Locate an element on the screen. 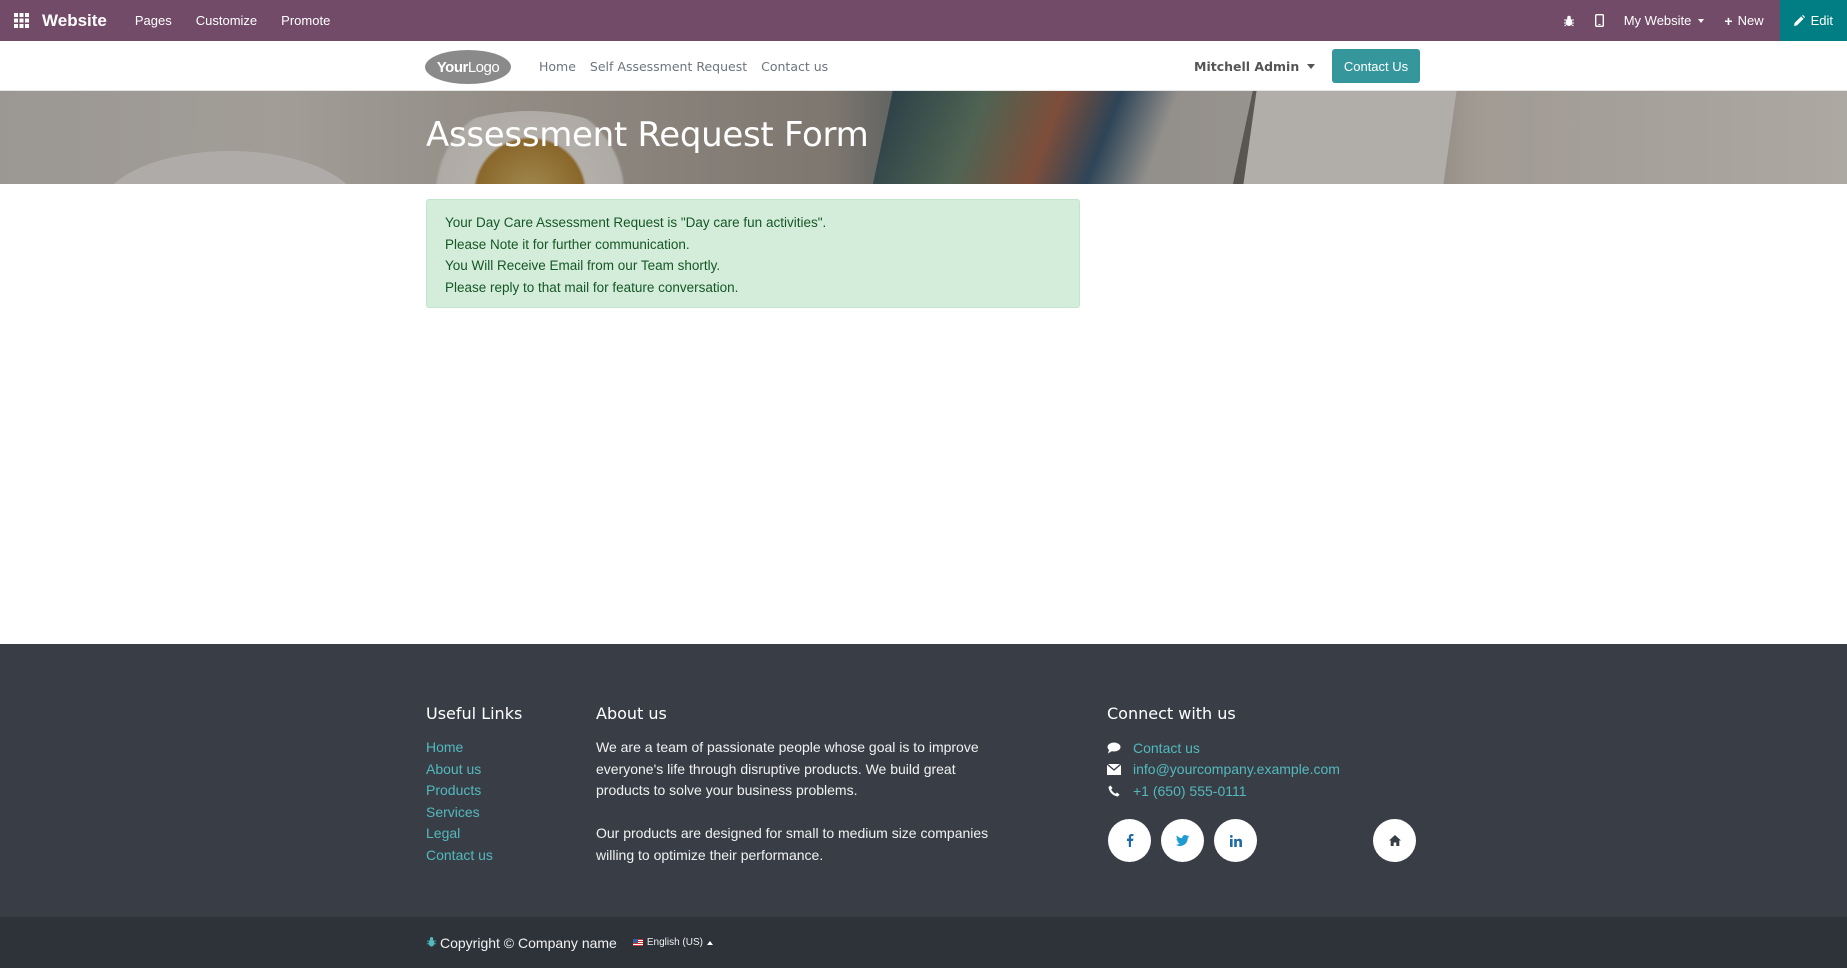  copyright-text: Copyright © Company name is located at coordinates (528, 942).